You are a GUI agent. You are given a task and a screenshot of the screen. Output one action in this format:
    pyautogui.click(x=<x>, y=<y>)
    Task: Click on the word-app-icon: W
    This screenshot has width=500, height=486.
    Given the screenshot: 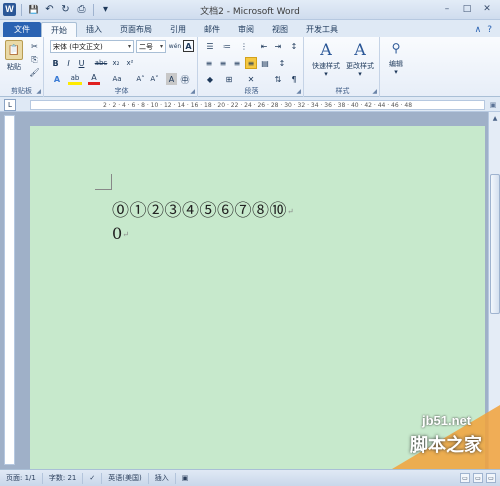 What is the action you would take?
    pyautogui.click(x=9, y=9)
    